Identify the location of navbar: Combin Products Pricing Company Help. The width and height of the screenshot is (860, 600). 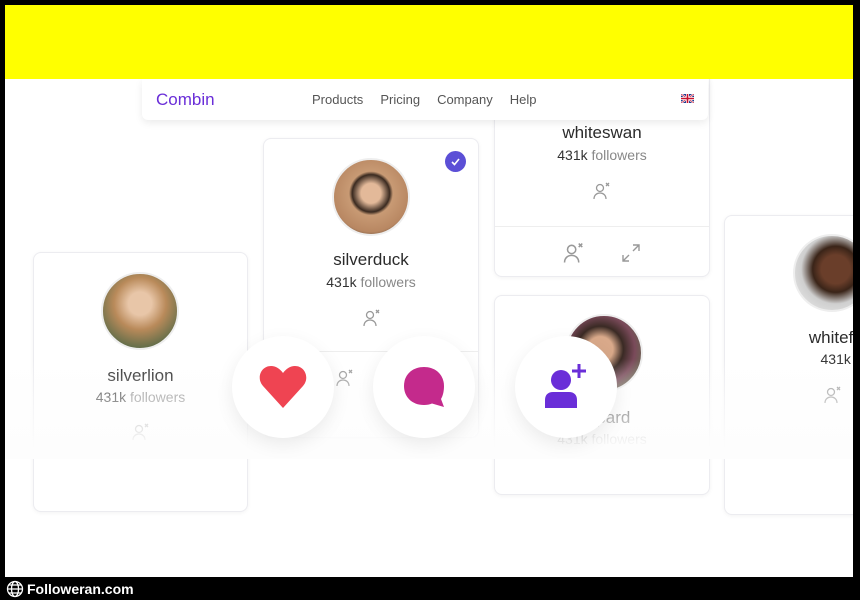
(425, 99).